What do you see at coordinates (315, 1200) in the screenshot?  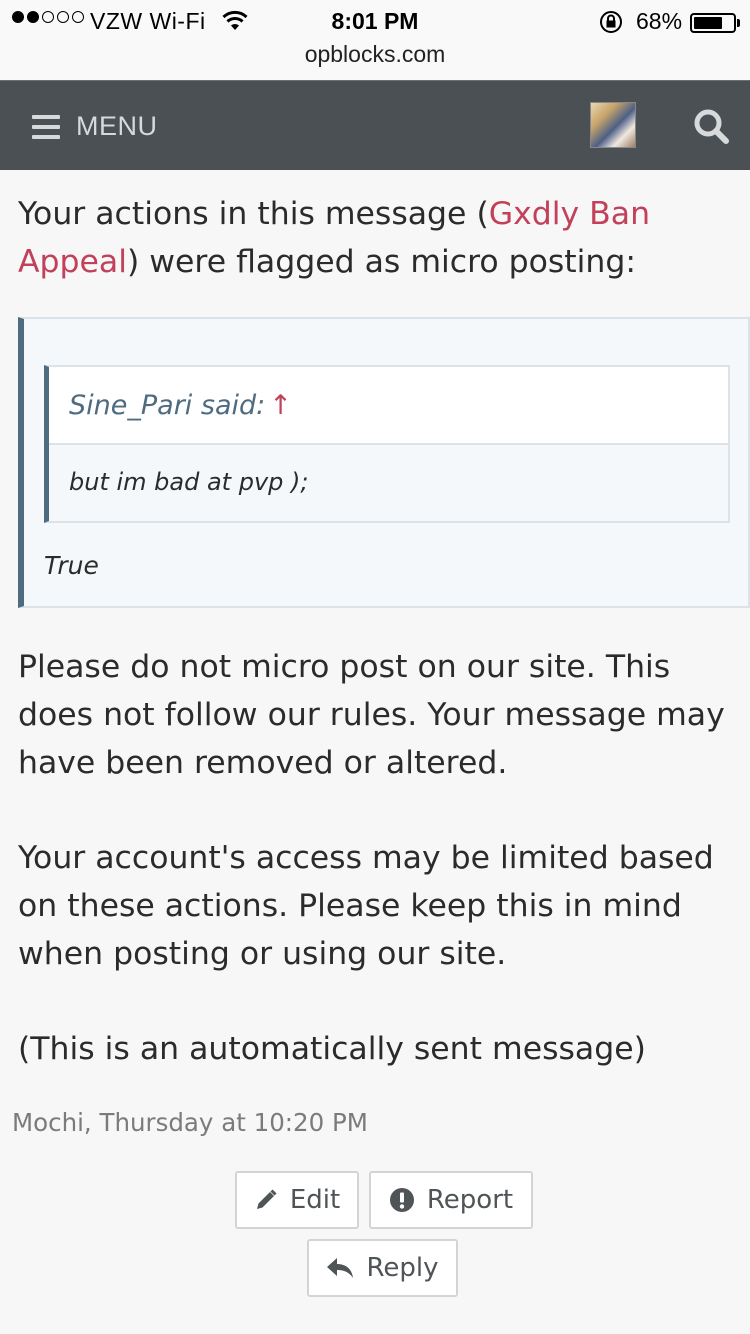 I see `edit-label: Edit` at bounding box center [315, 1200].